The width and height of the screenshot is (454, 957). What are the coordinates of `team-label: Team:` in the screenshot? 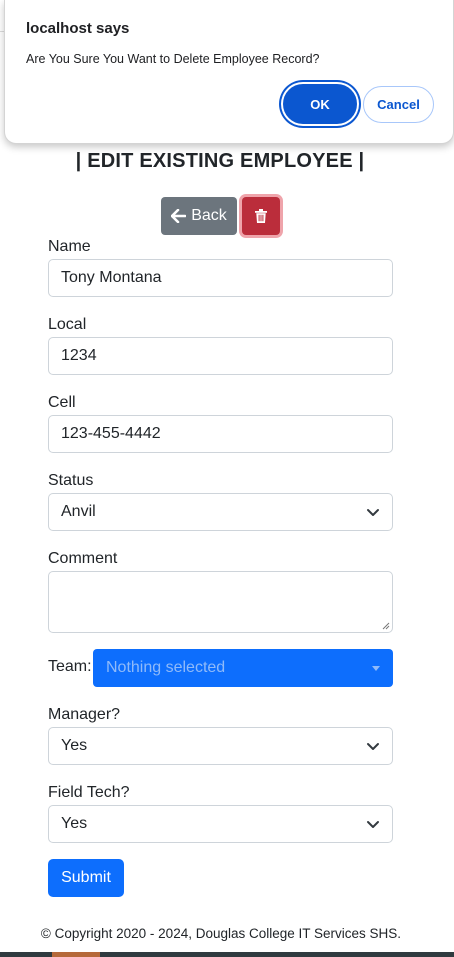 It's located at (70, 666).